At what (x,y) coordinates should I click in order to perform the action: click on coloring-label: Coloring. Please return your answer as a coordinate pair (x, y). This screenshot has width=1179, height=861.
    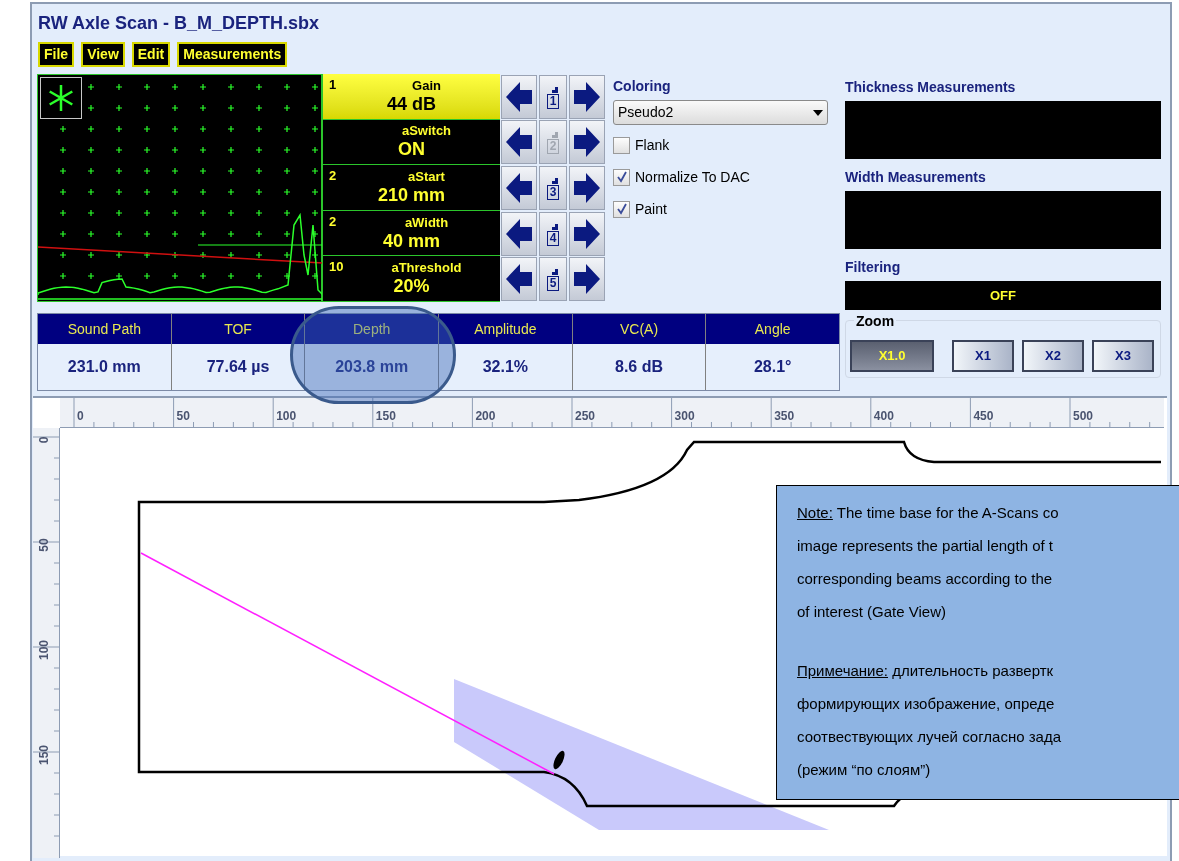
    Looking at the image, I should click on (642, 86).